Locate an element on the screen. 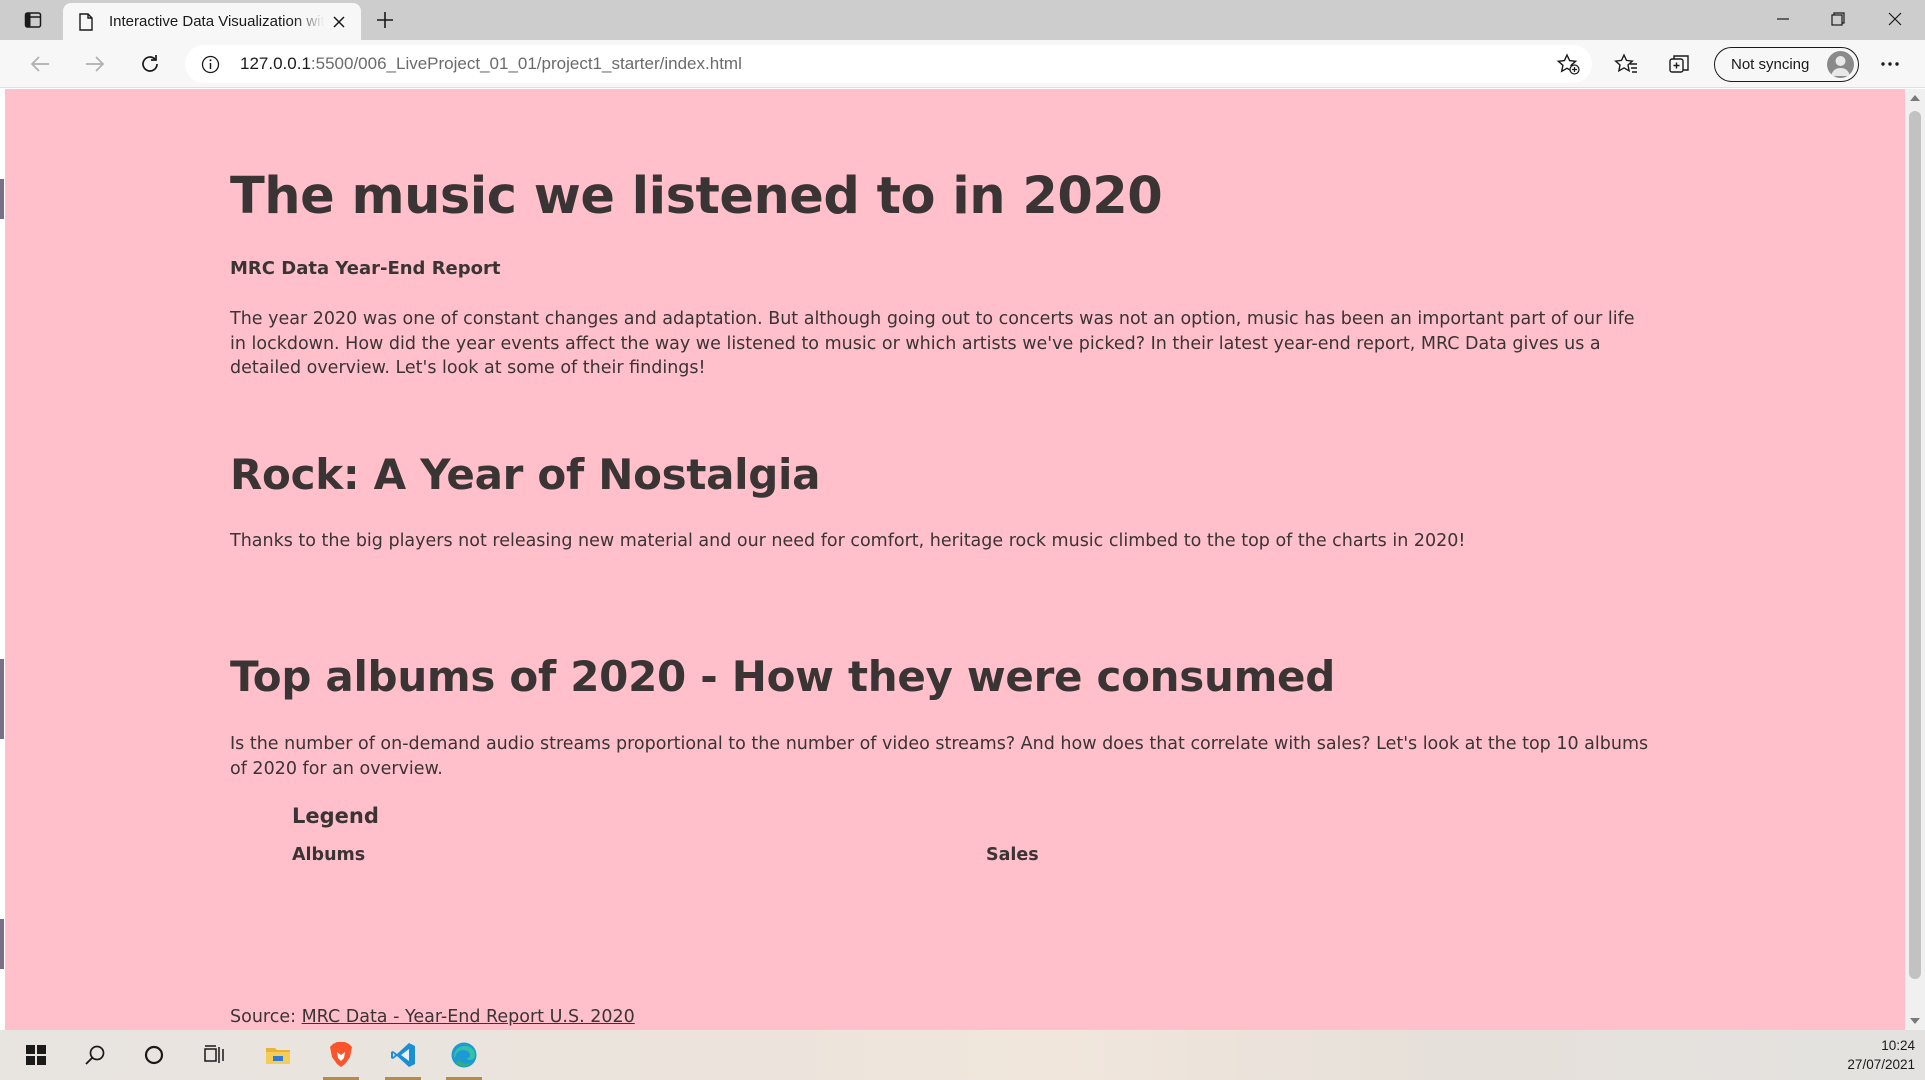 Image resolution: width=1925 pixels, height=1080 pixels. file-explorer-icon is located at coordinates (278, 1055).